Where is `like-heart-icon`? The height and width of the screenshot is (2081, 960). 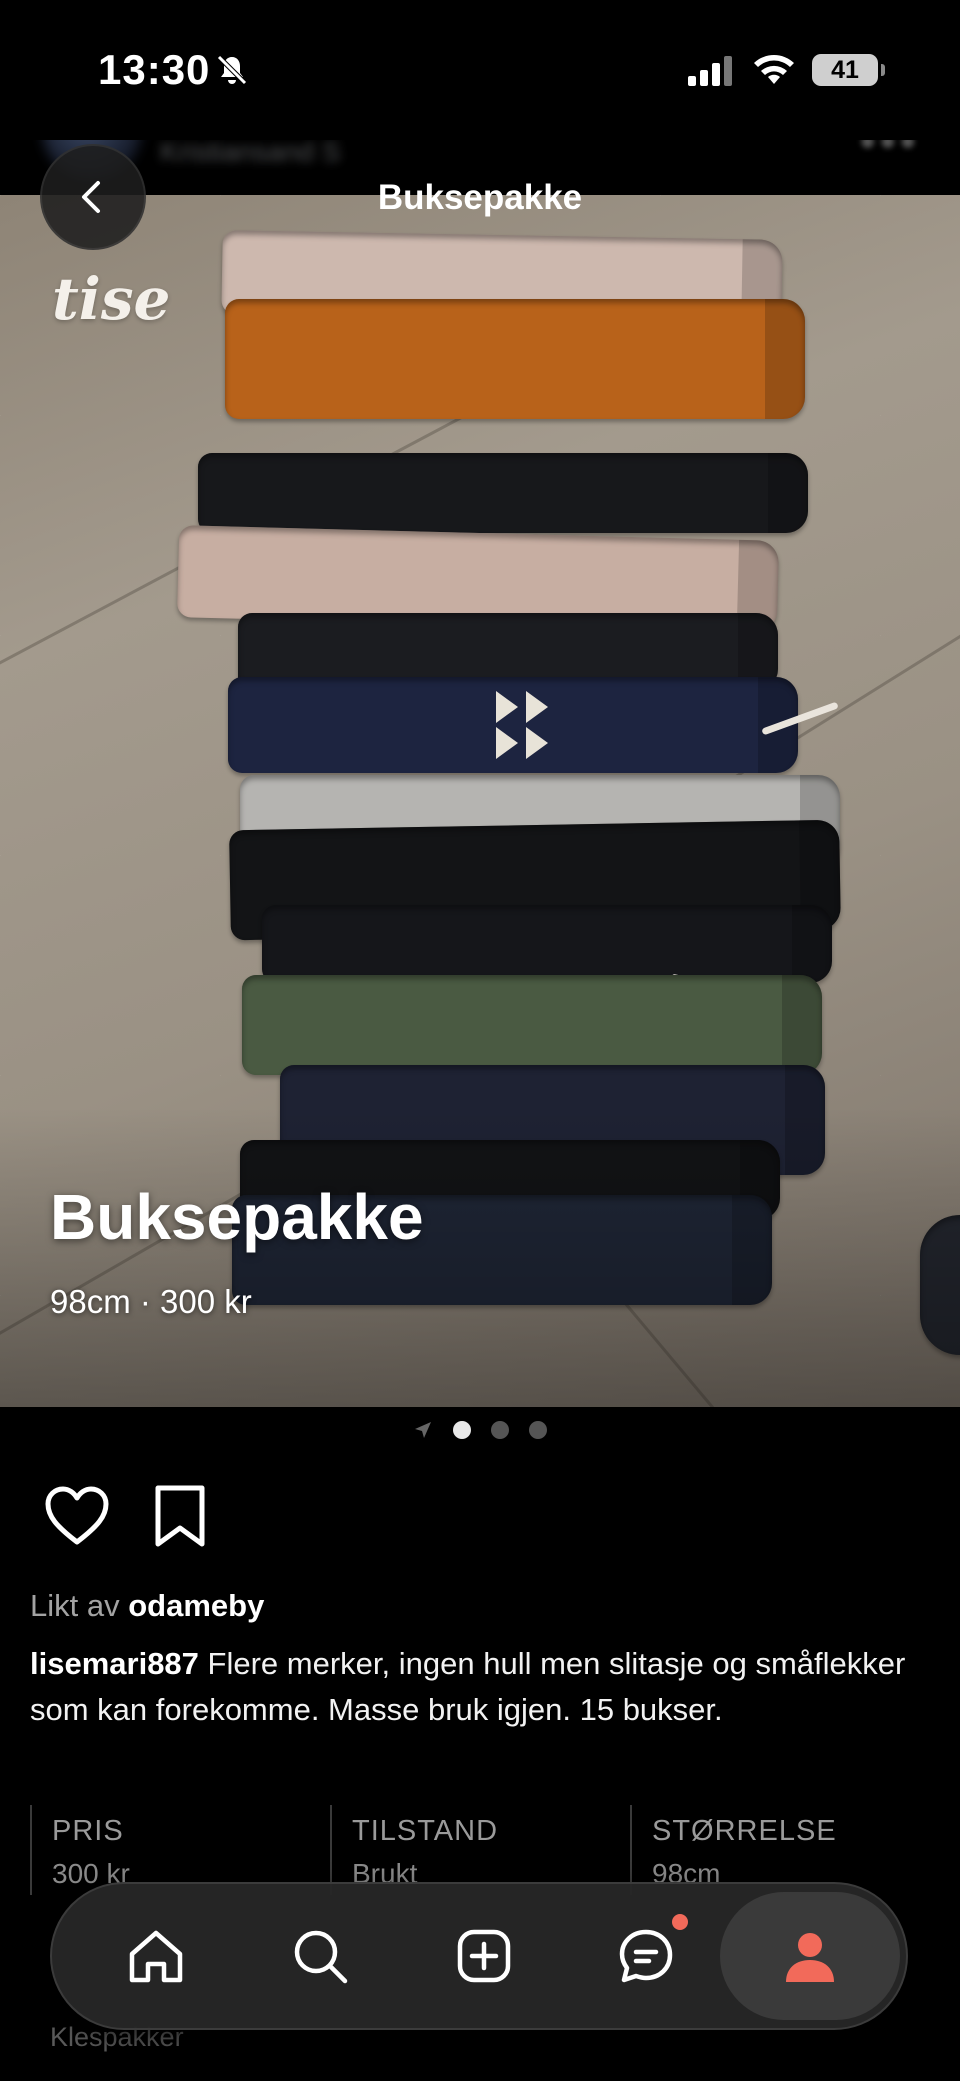
like-heart-icon is located at coordinates (77, 1516).